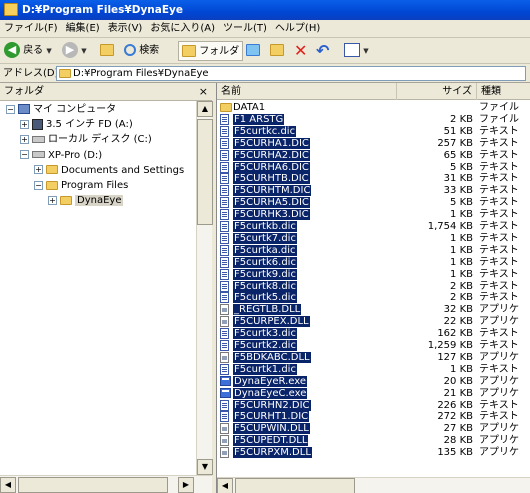  Describe the element at coordinates (373, 108) in the screenshot. I see `file-row: DATA1 ファイル` at that location.